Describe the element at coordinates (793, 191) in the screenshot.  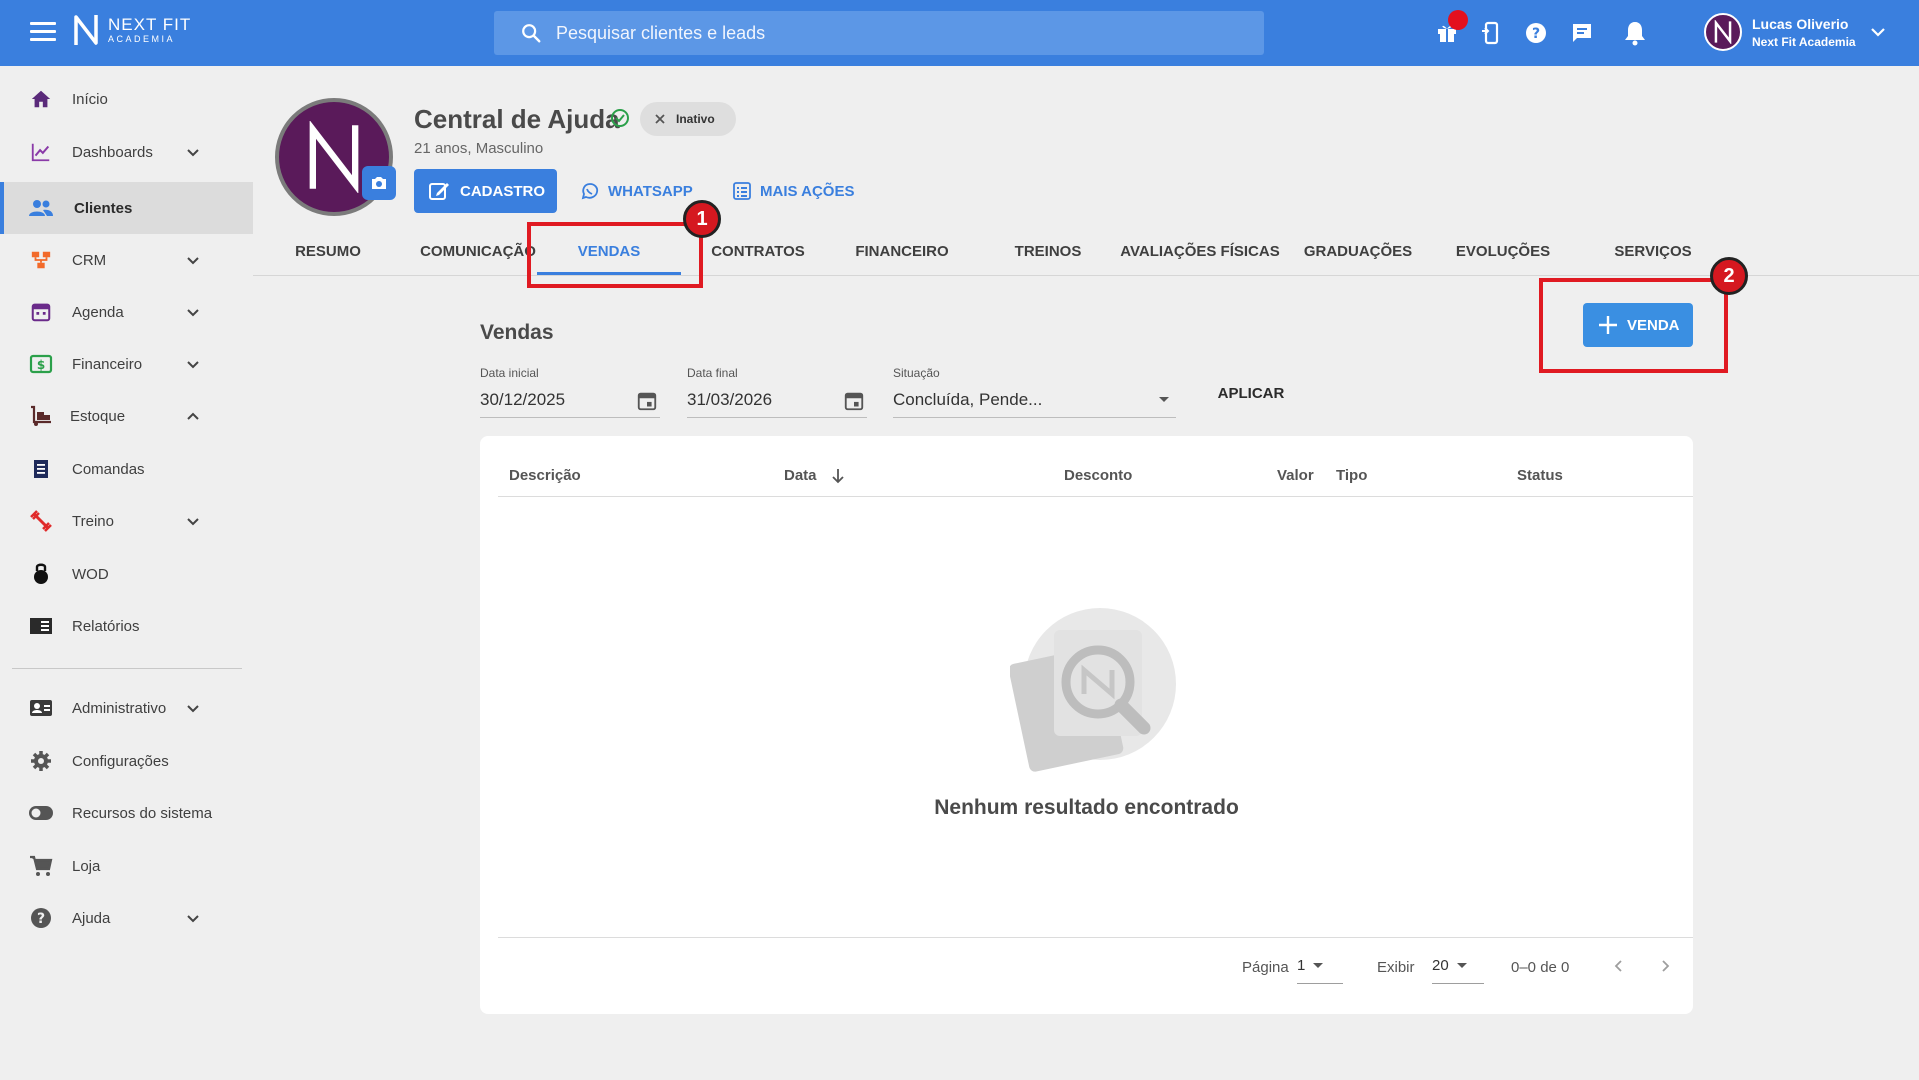
I see `mais-acoes-button: MAIS AÇÕES` at that location.